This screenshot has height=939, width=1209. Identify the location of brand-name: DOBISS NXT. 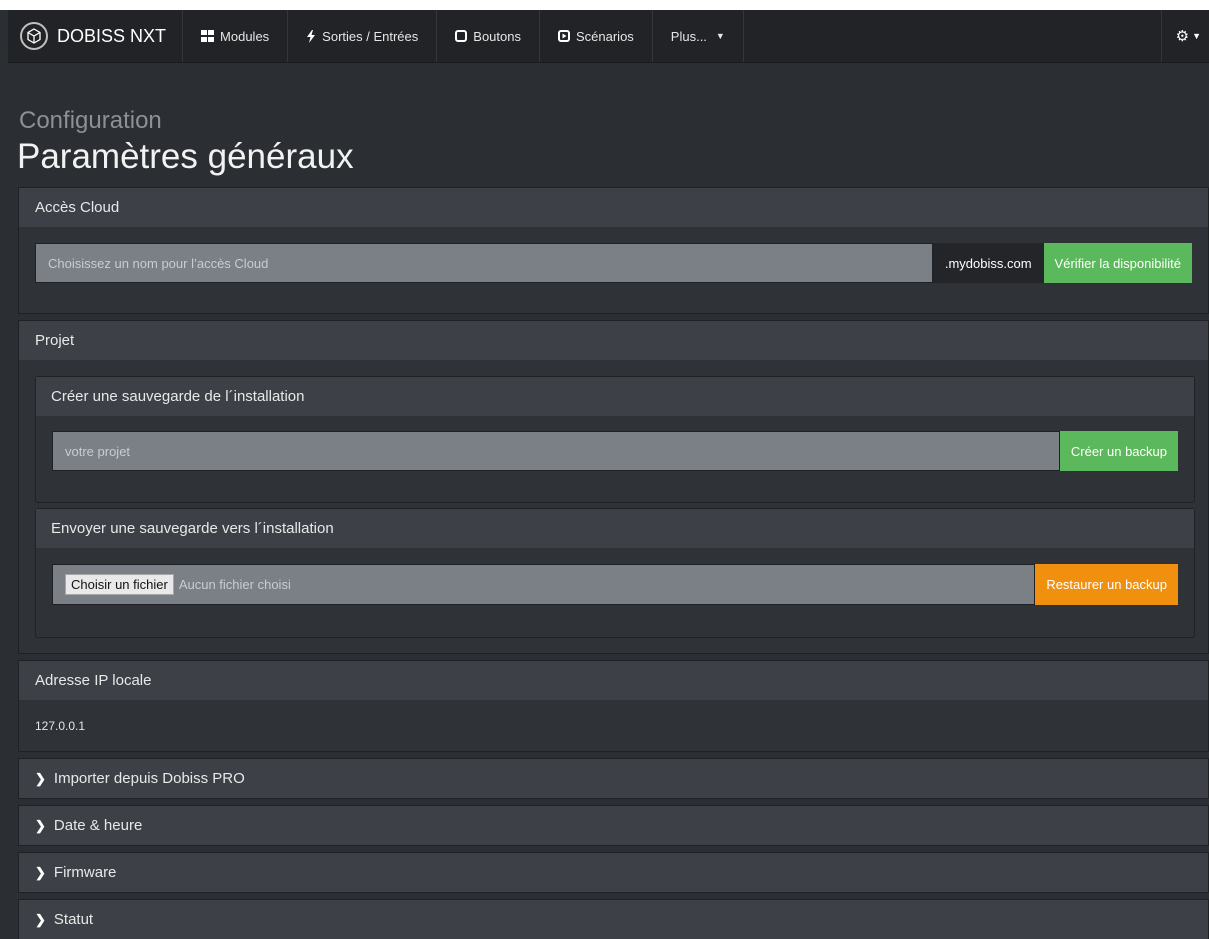
(112, 35).